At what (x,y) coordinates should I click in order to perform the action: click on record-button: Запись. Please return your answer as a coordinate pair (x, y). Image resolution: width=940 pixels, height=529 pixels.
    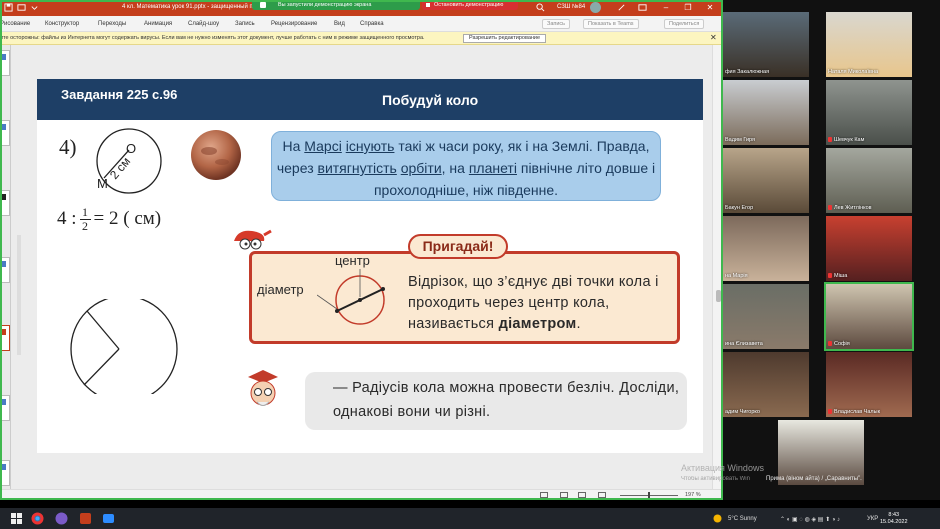
    Looking at the image, I should click on (556, 24).